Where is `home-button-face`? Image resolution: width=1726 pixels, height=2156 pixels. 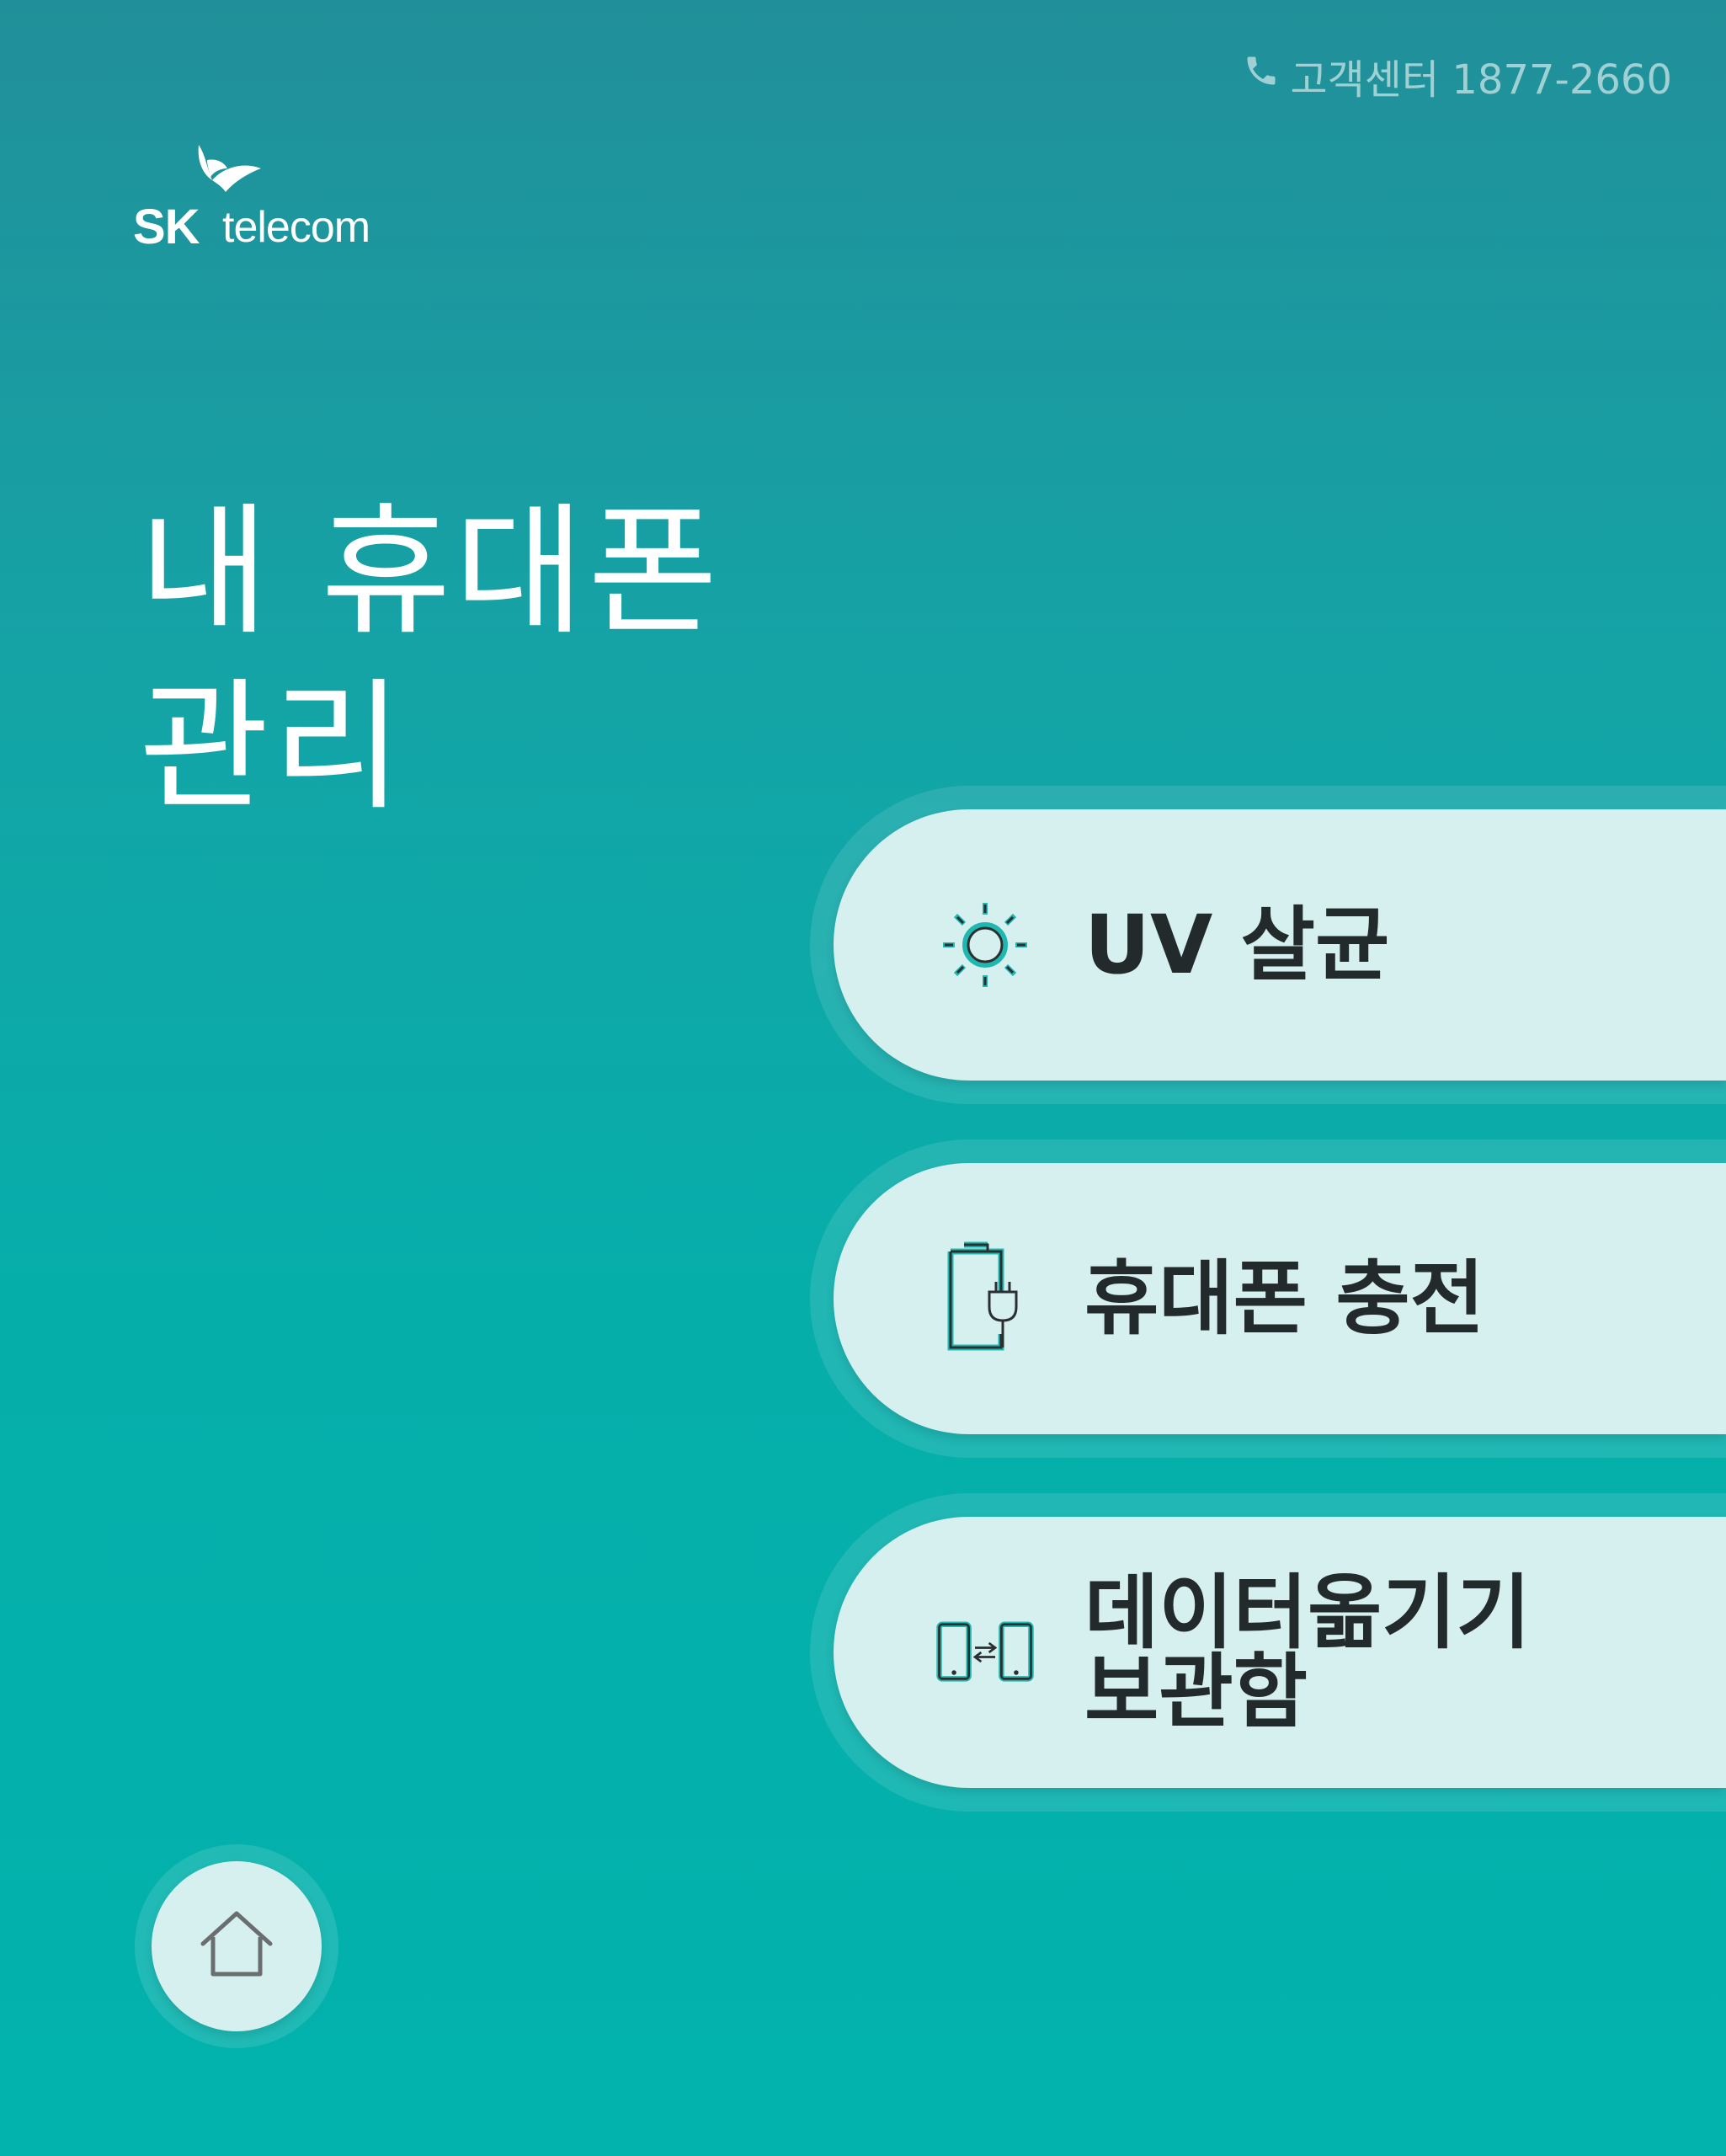 home-button-face is located at coordinates (237, 1946).